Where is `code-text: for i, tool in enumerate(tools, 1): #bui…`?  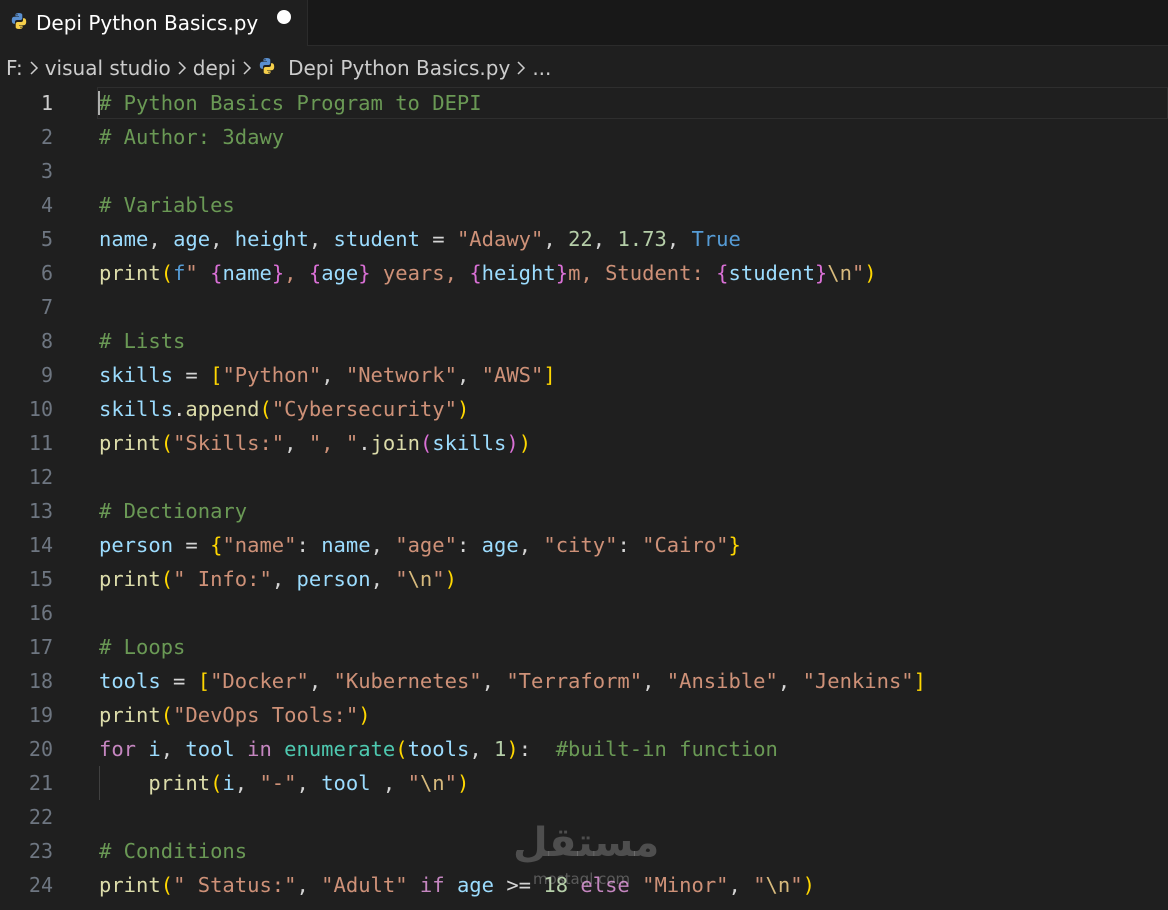
code-text: for i, tool in enumerate(tools, 1): #bui… is located at coordinates (438, 749).